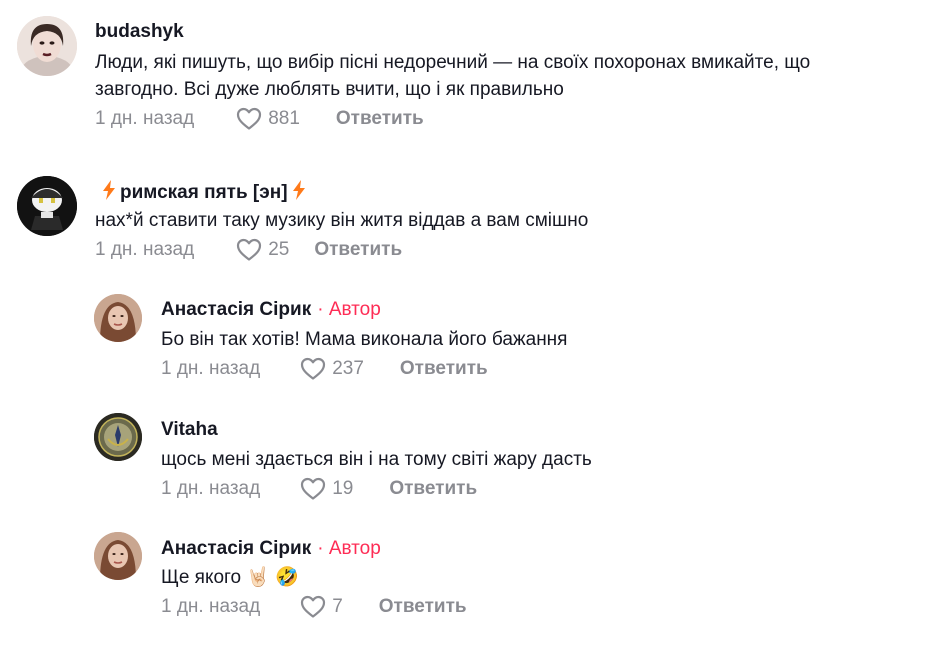 The height and width of the screenshot is (648, 939). I want to click on comment-username: римская пять [эн], so click(204, 193).